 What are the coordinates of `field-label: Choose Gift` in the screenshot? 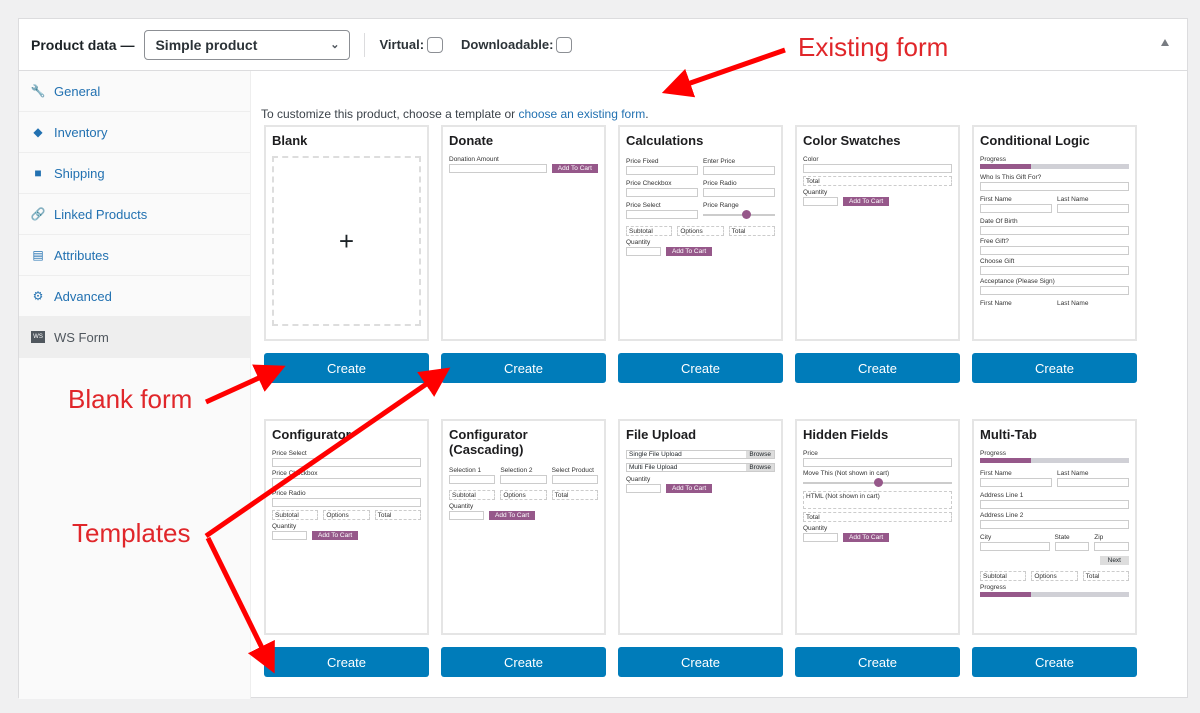 It's located at (997, 261).